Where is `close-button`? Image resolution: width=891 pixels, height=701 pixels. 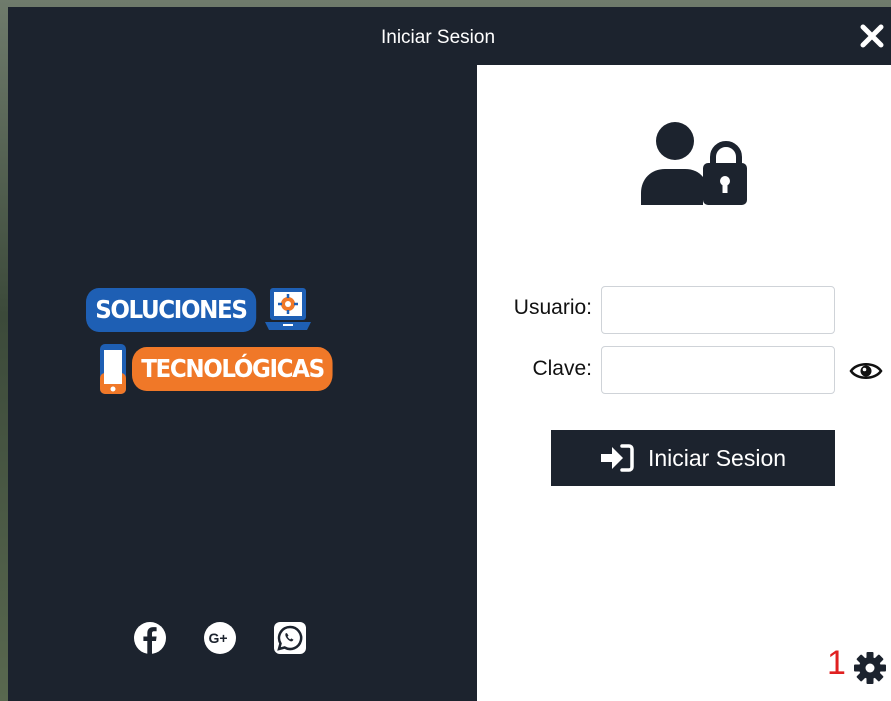 close-button is located at coordinates (872, 36).